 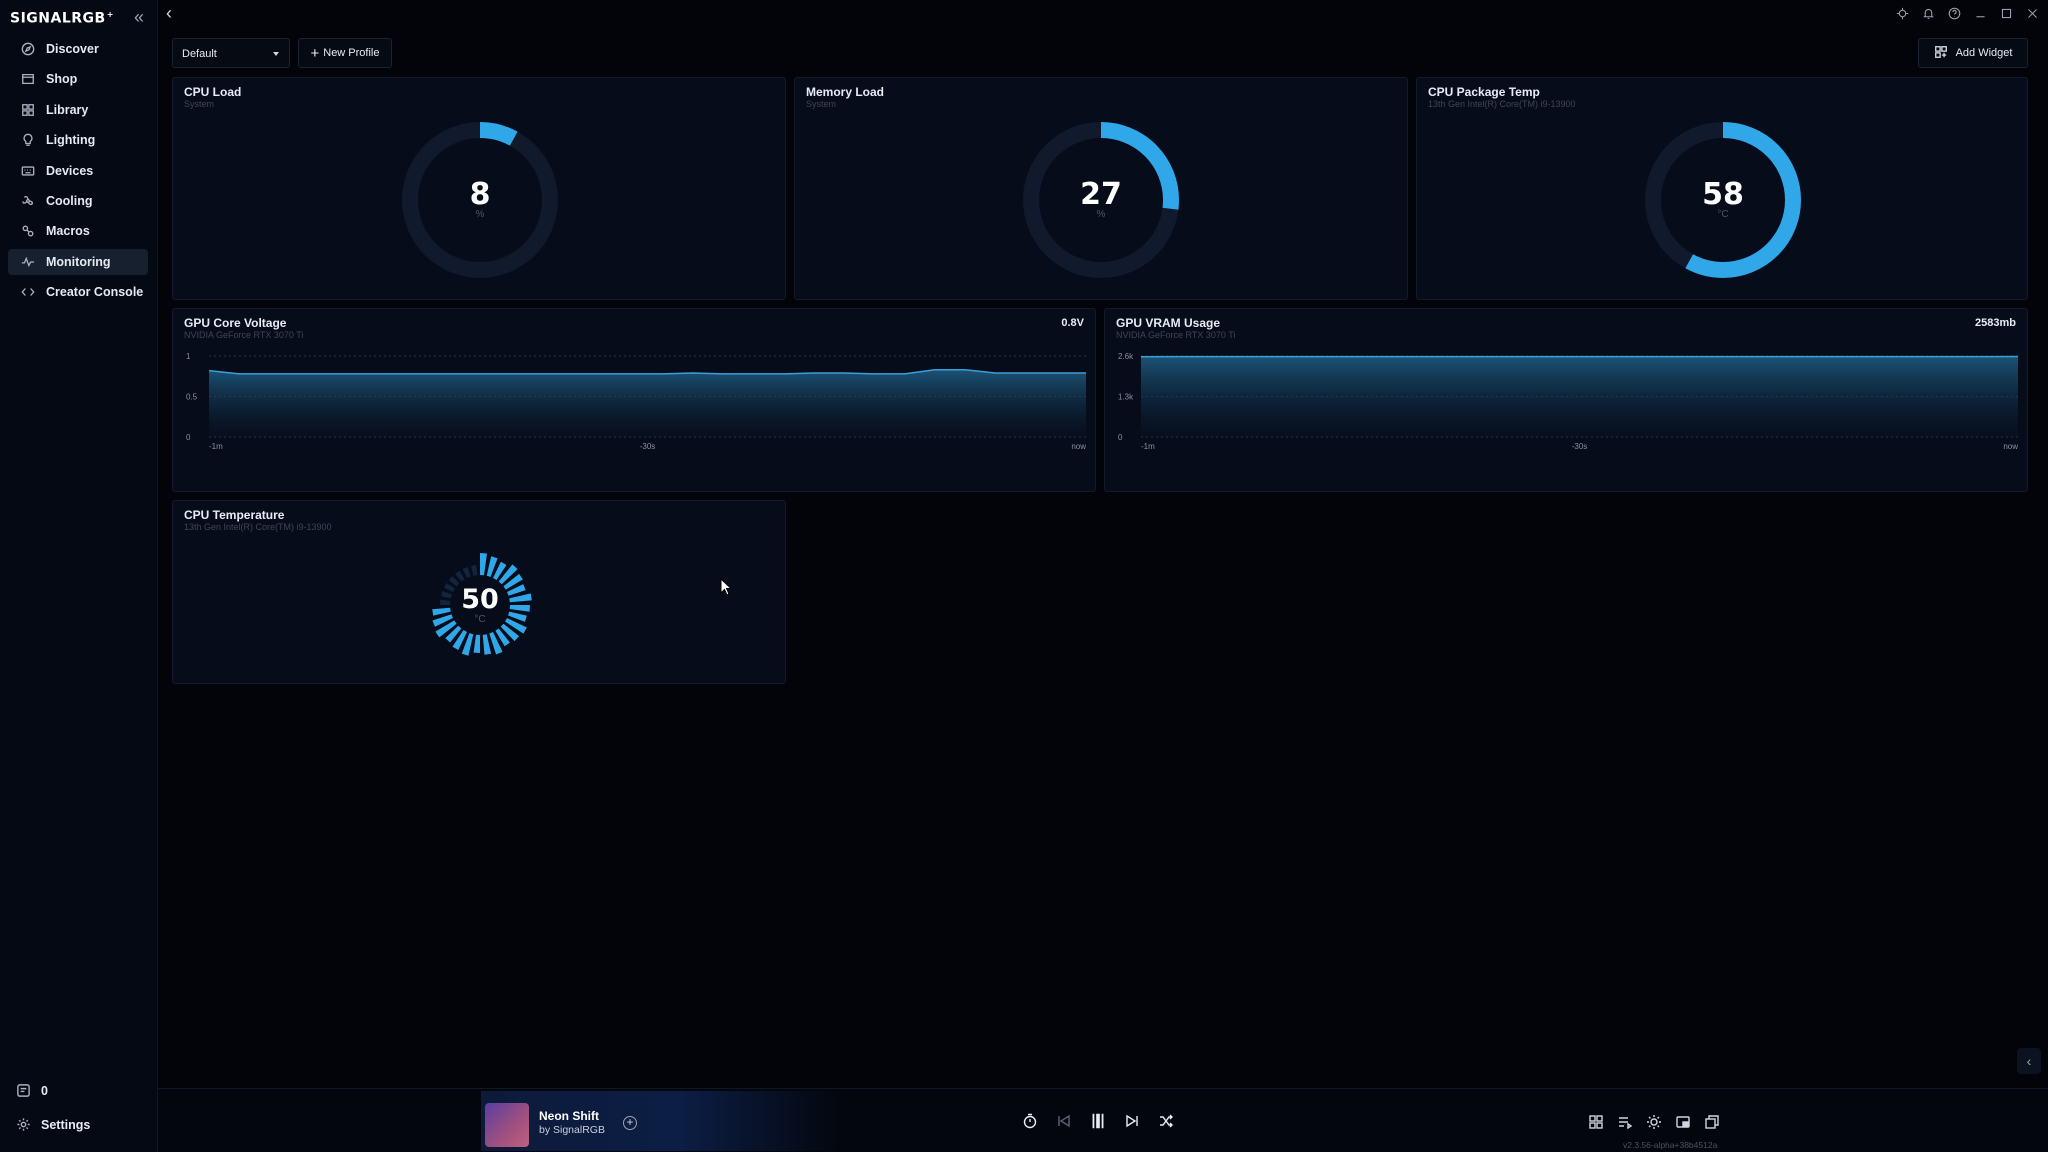 I want to click on chart-svg: 1 0.5 0 -1m -30s now, so click(x=636, y=401).